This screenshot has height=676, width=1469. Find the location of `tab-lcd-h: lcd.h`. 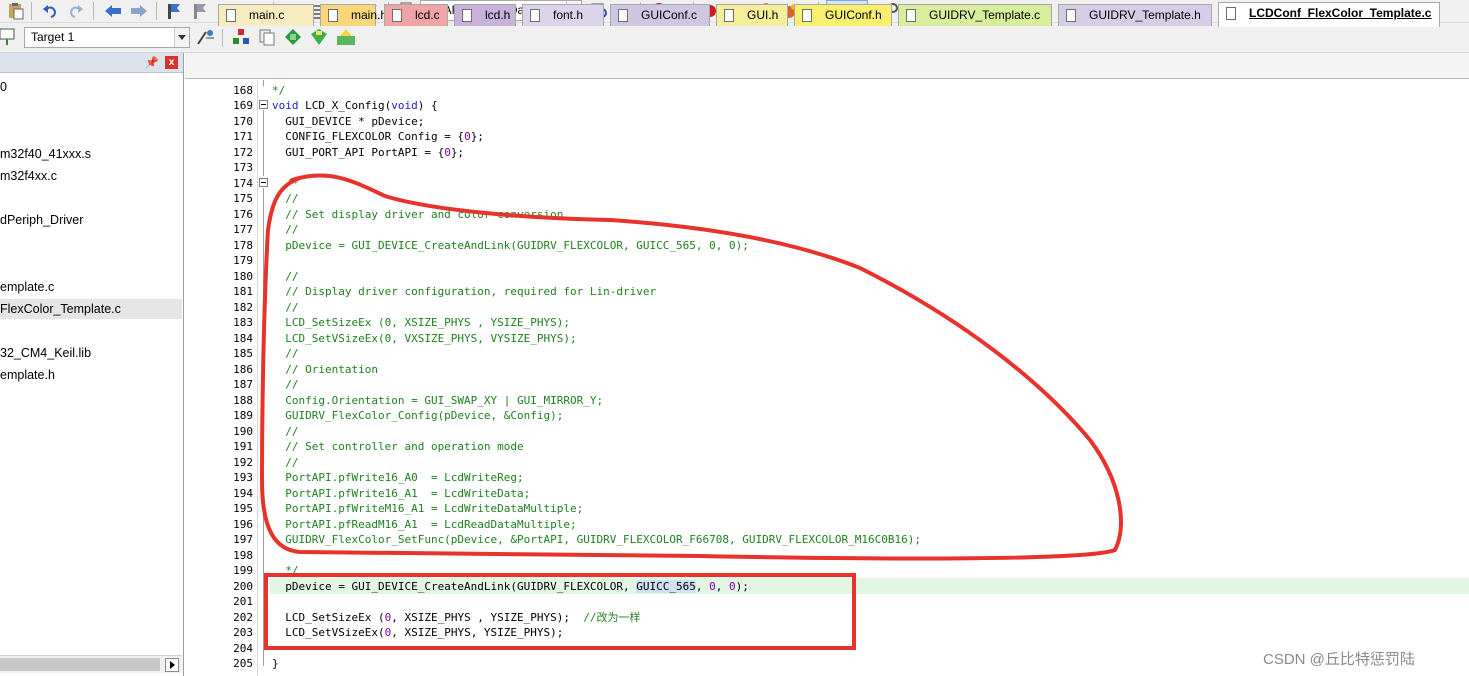

tab-lcd-h: lcd.h is located at coordinates (485, 15).